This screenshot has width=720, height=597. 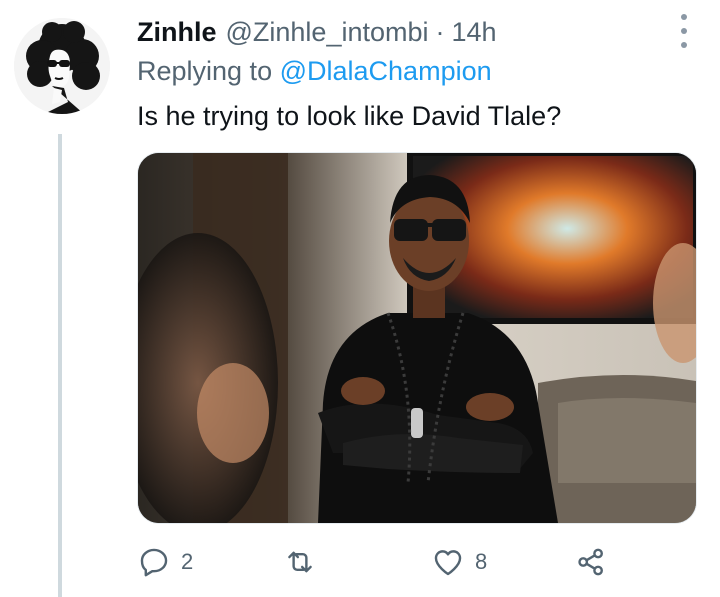 I want to click on share-action, so click(x=591, y=562).